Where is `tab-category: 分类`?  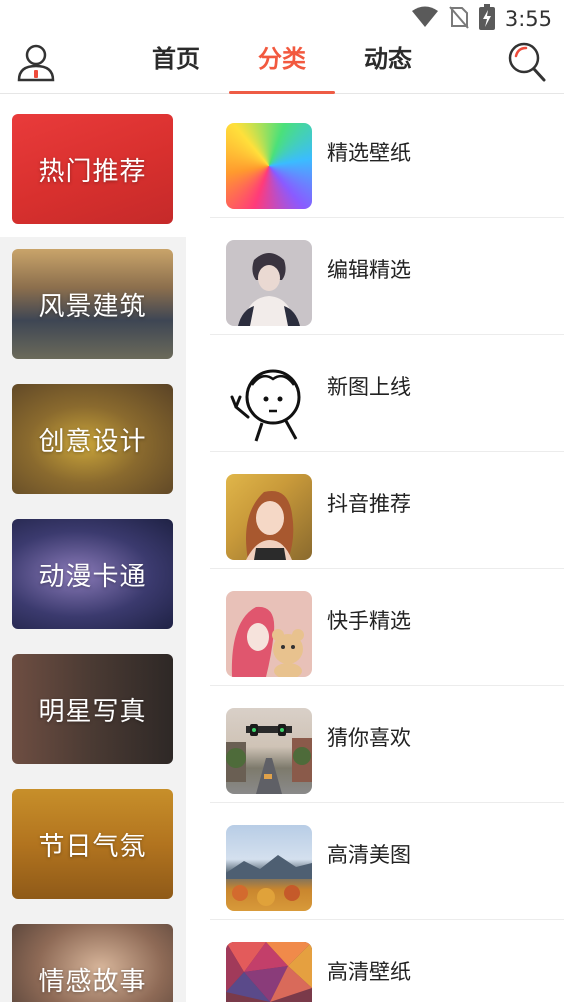 tab-category: 分类 is located at coordinates (282, 69).